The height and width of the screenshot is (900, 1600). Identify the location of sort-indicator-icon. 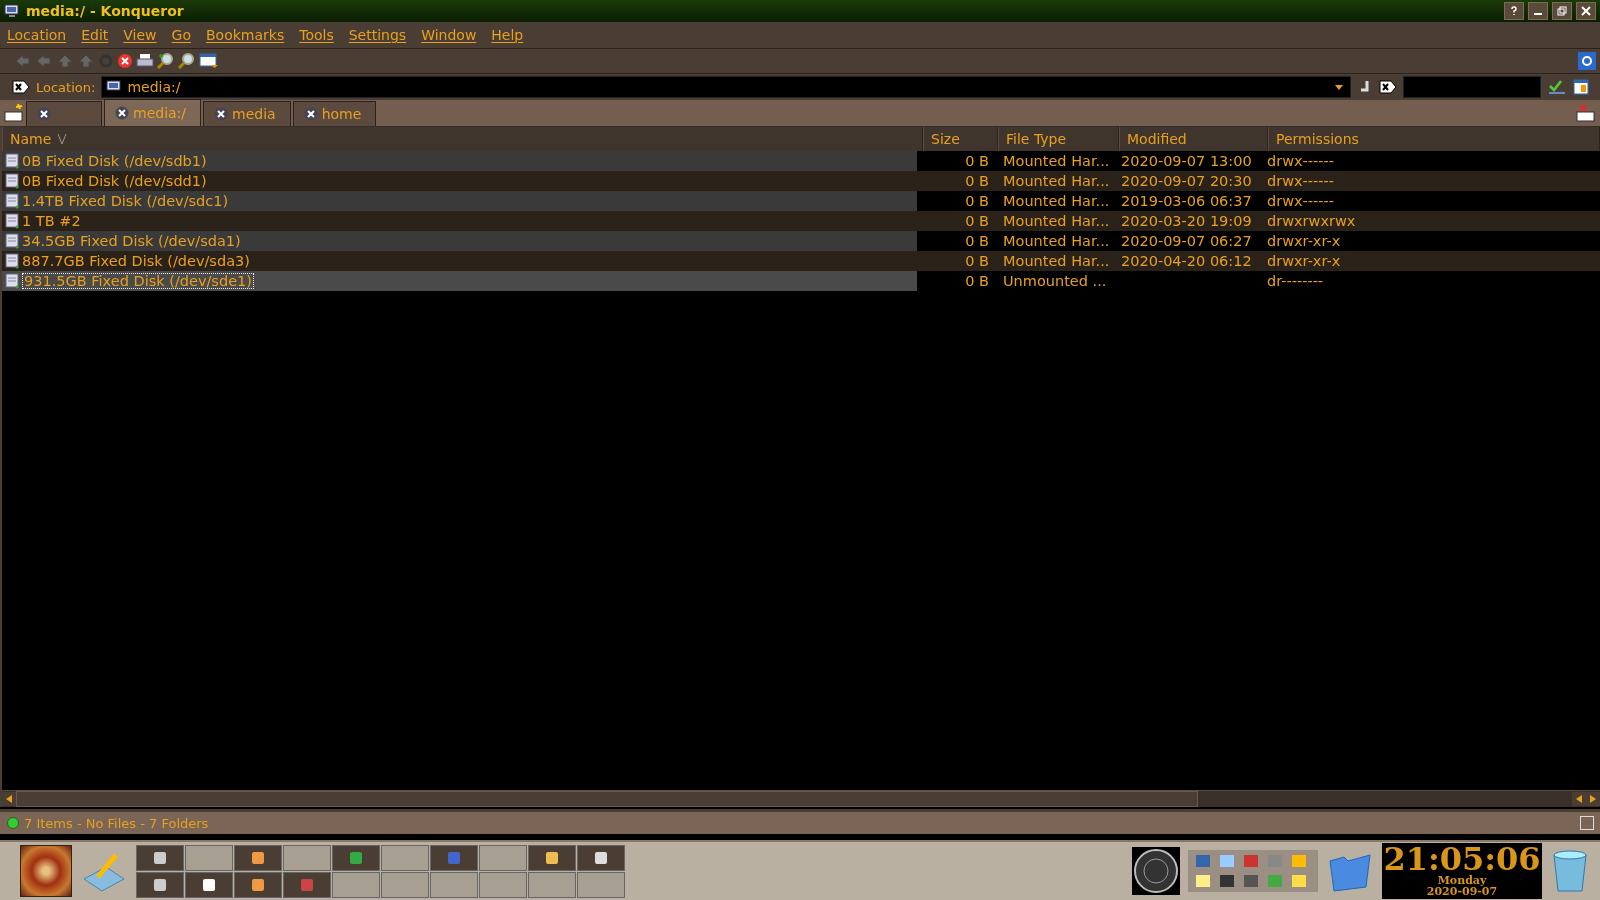
(62, 139).